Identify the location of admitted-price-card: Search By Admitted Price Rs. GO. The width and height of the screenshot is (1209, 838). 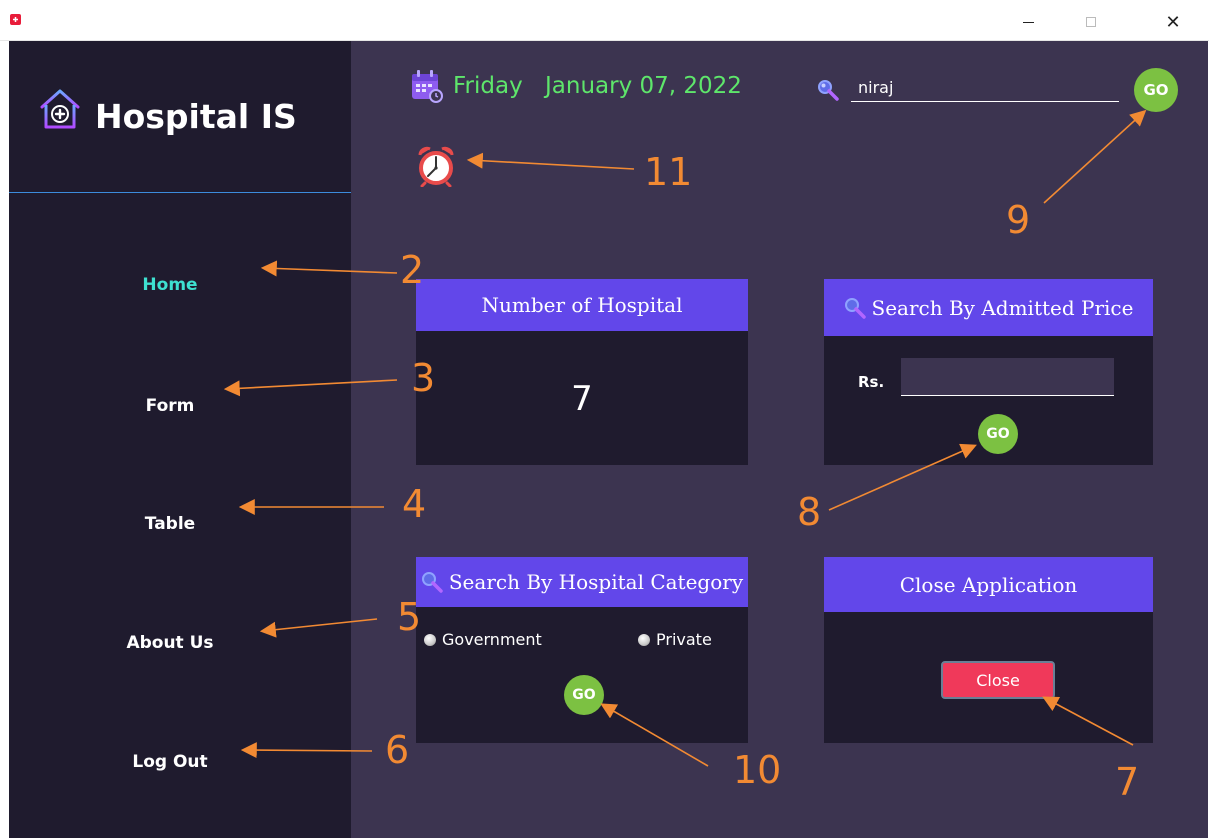
(988, 372).